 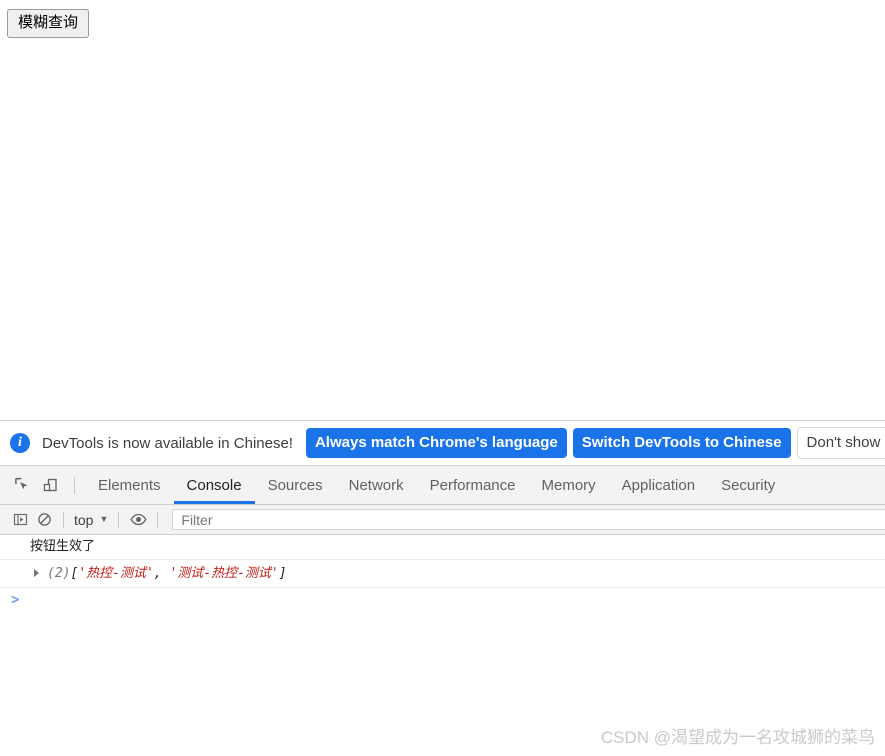 I want to click on array-close-bracket: ], so click(x=282, y=573).